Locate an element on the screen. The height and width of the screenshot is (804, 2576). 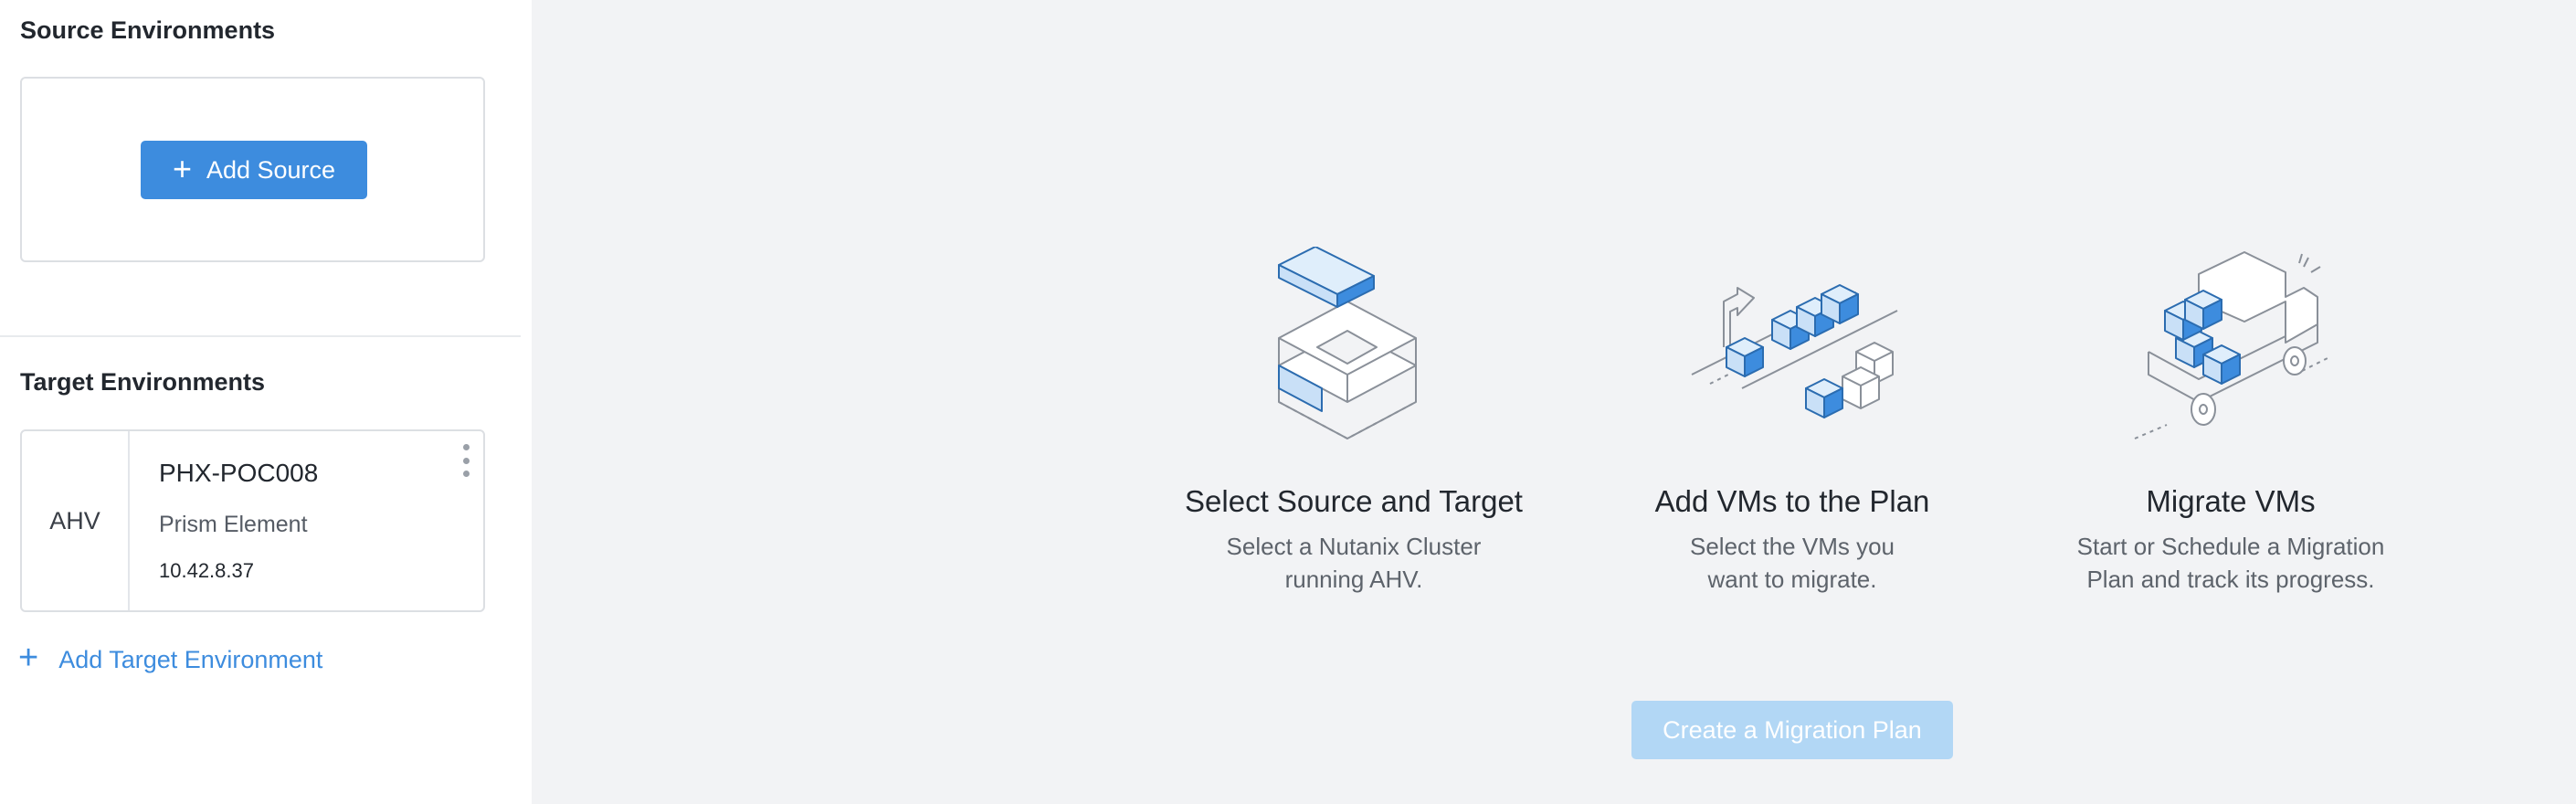
target-kind: Prism Element is located at coordinates (234, 524).